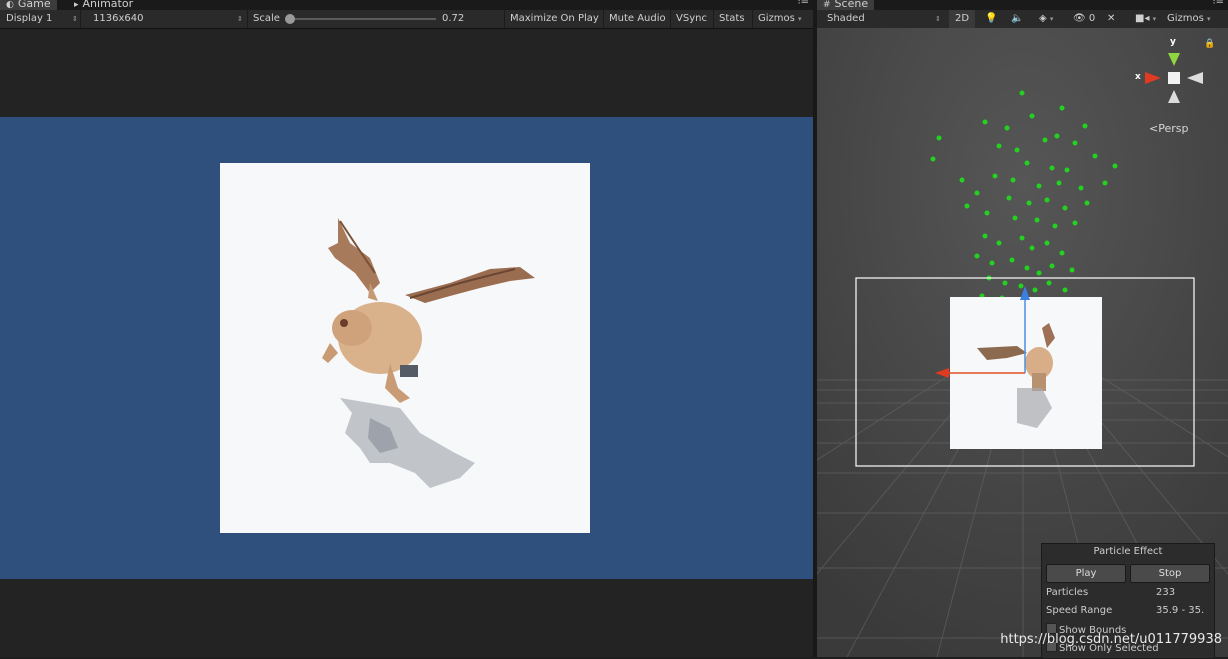 This screenshot has width=1228, height=659. Describe the element at coordinates (1079, 610) in the screenshot. I see `speed-range-label: Speed Range` at that location.